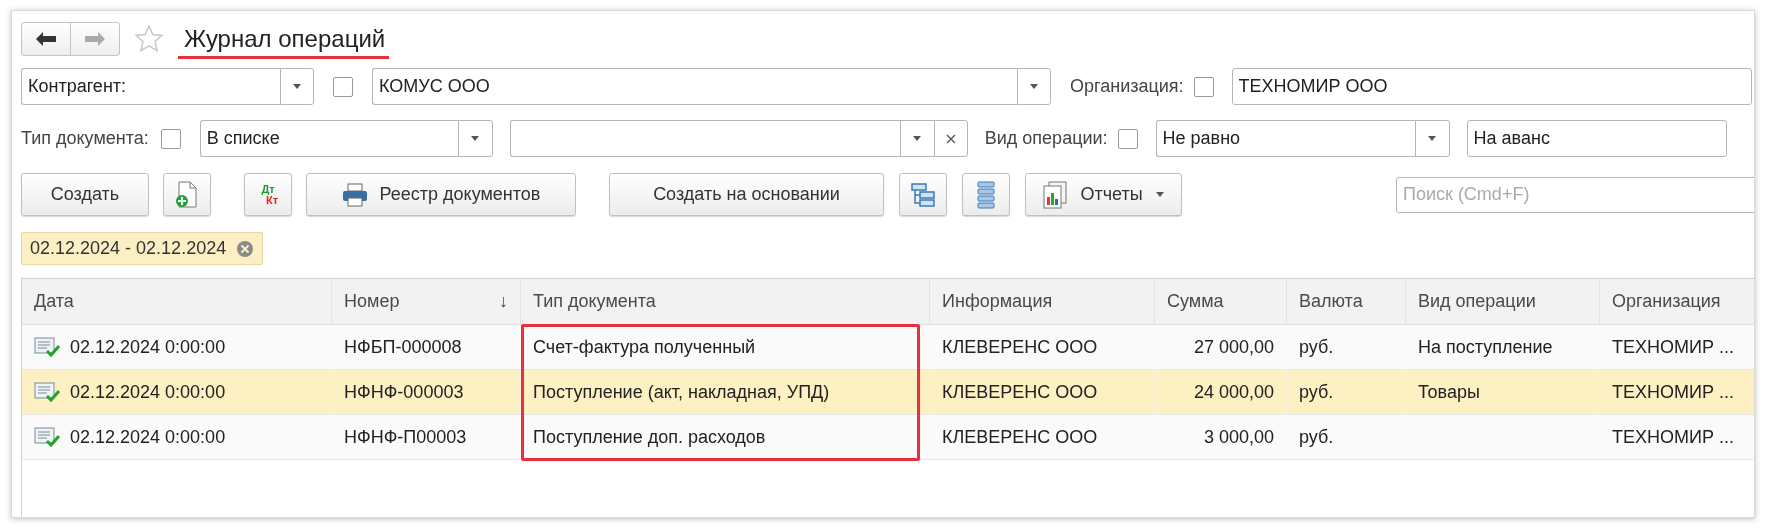 The width and height of the screenshot is (1767, 529). I want to click on document-type-field, so click(704, 138).